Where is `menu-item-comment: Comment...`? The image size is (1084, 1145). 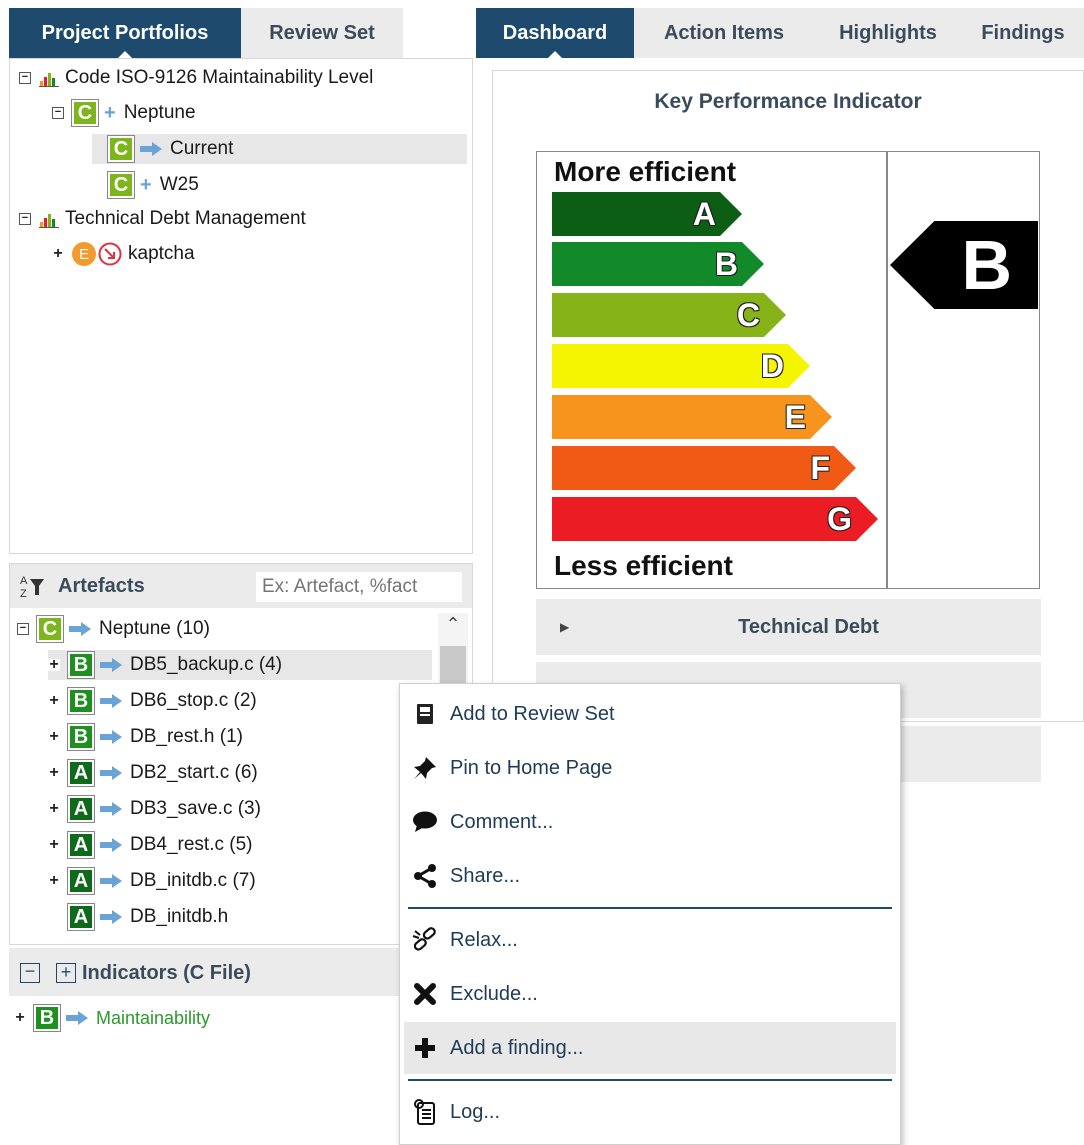 menu-item-comment: Comment... is located at coordinates (650, 822).